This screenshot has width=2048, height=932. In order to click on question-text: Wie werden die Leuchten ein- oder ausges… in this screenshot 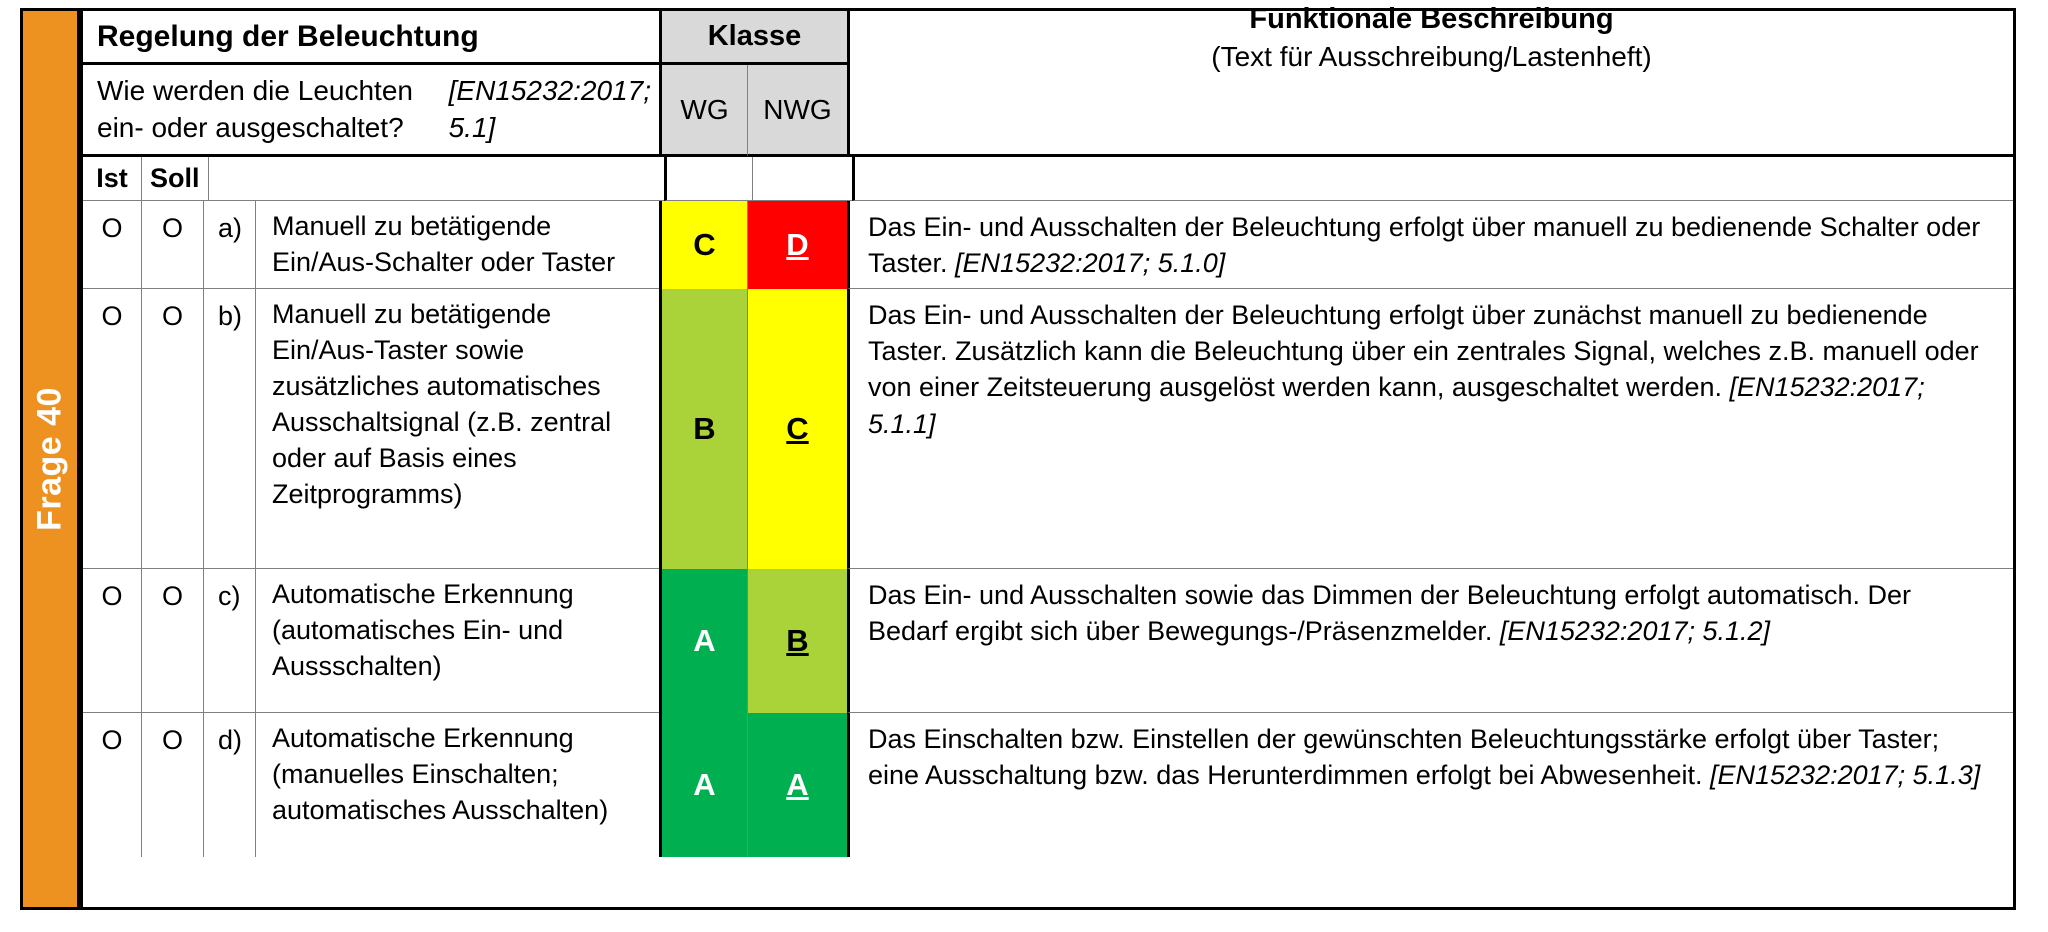, I will do `click(371, 109)`.